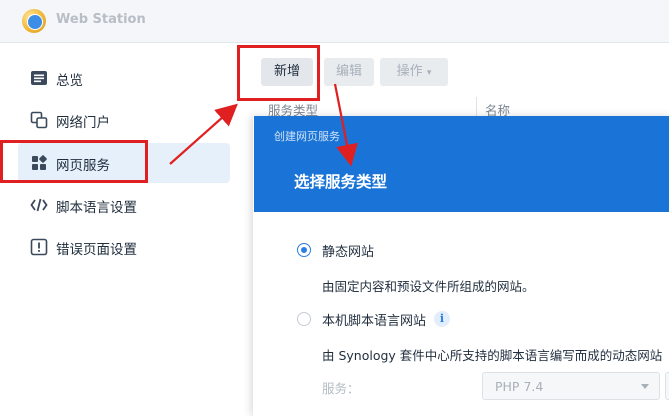 Image resolution: width=669 pixels, height=416 pixels. What do you see at coordinates (101, 19) in the screenshot?
I see `window-title: Web Station` at bounding box center [101, 19].